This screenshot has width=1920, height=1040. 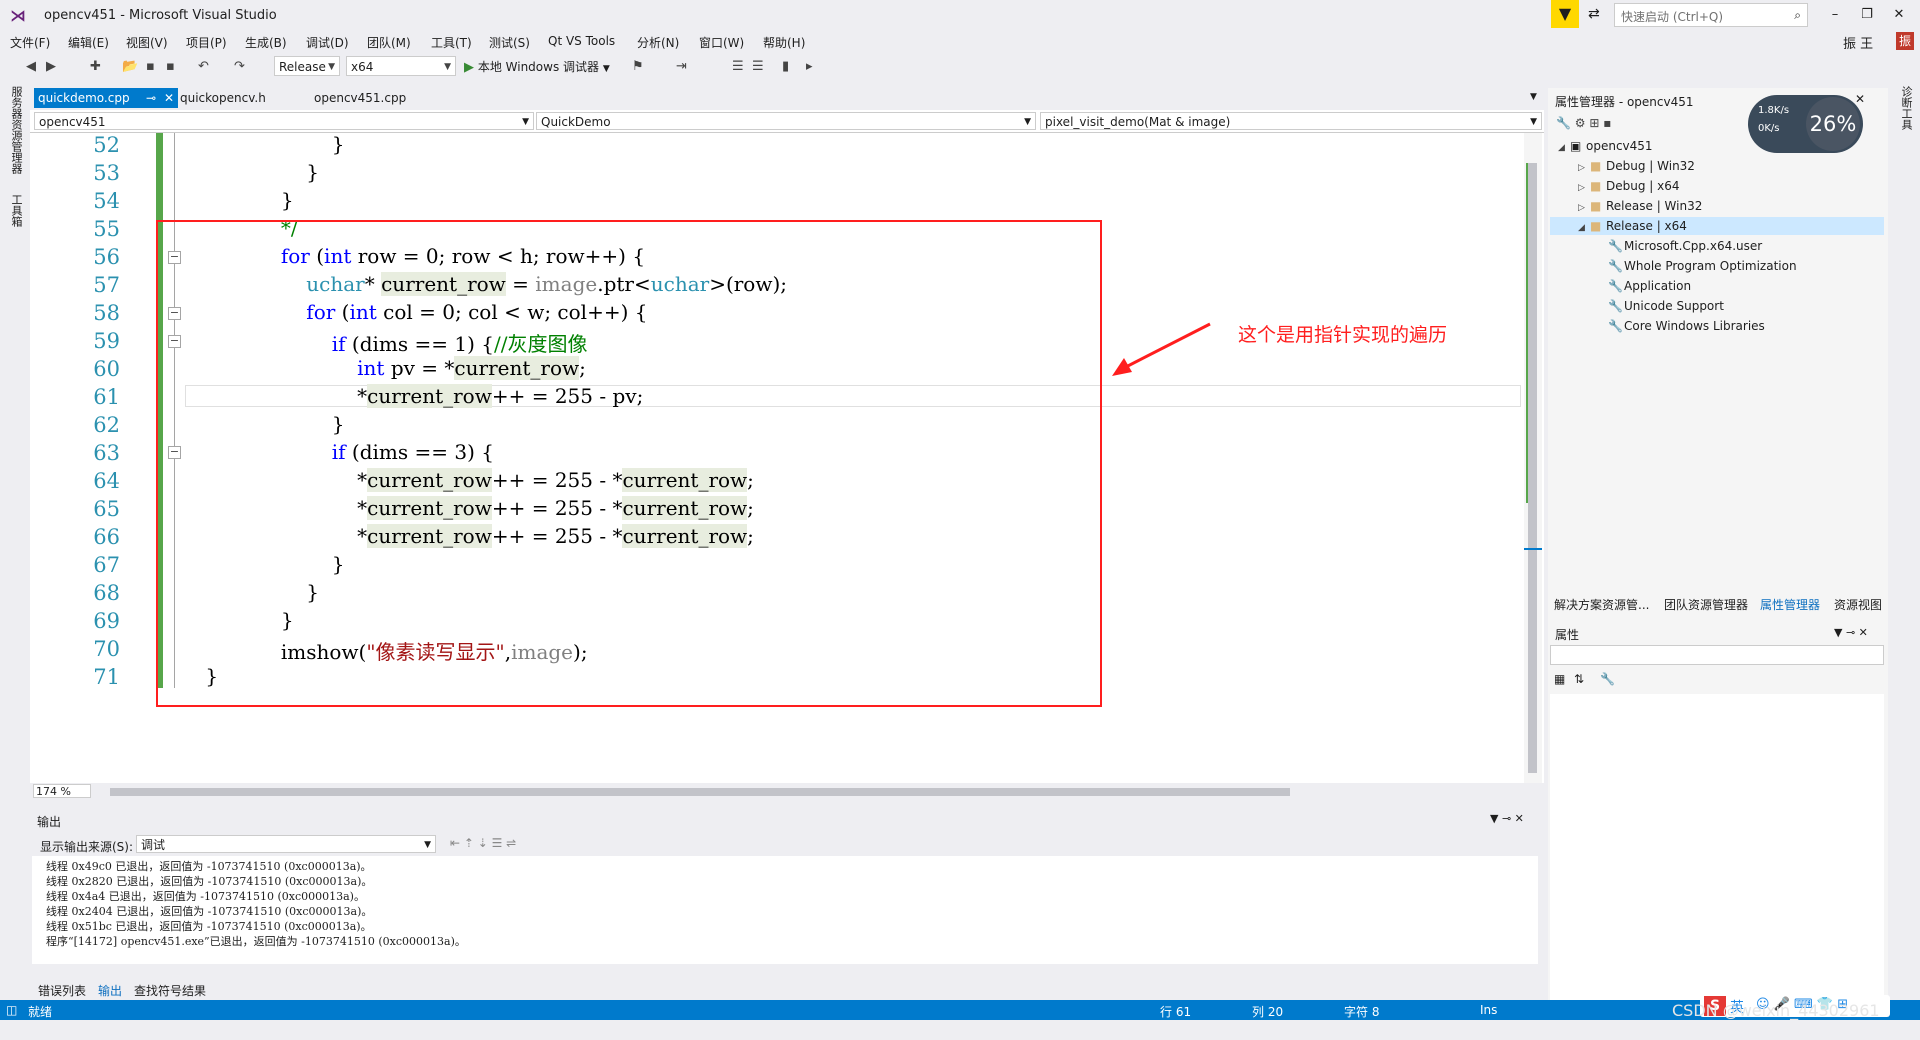 I want to click on member-nav-select: pixel_visit_demo(Mat & image) ▼, so click(x=1291, y=121).